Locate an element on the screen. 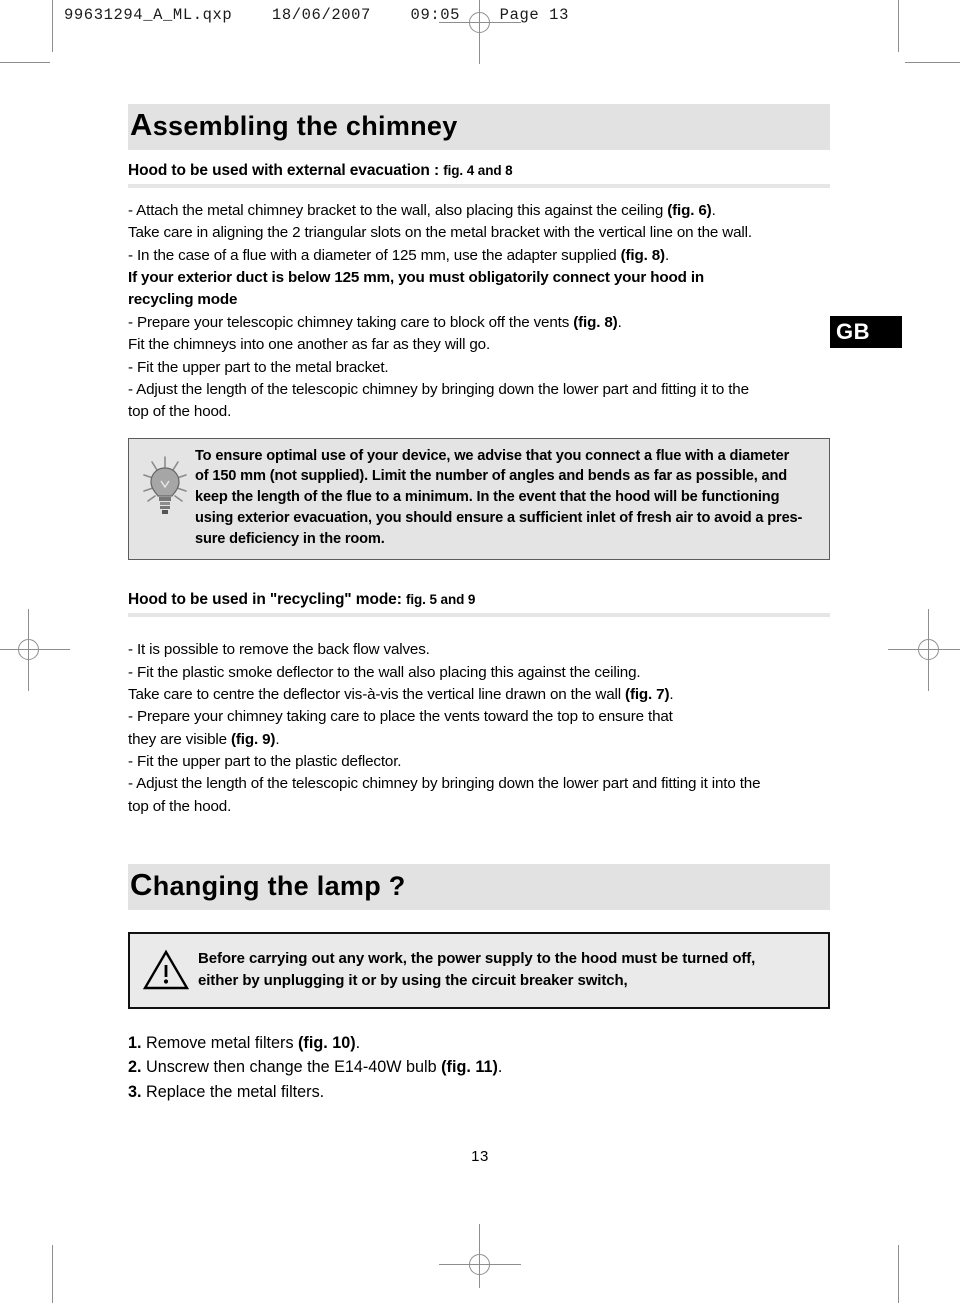  subheading-figure-ref: fig. 4 and 8 is located at coordinates (478, 170).